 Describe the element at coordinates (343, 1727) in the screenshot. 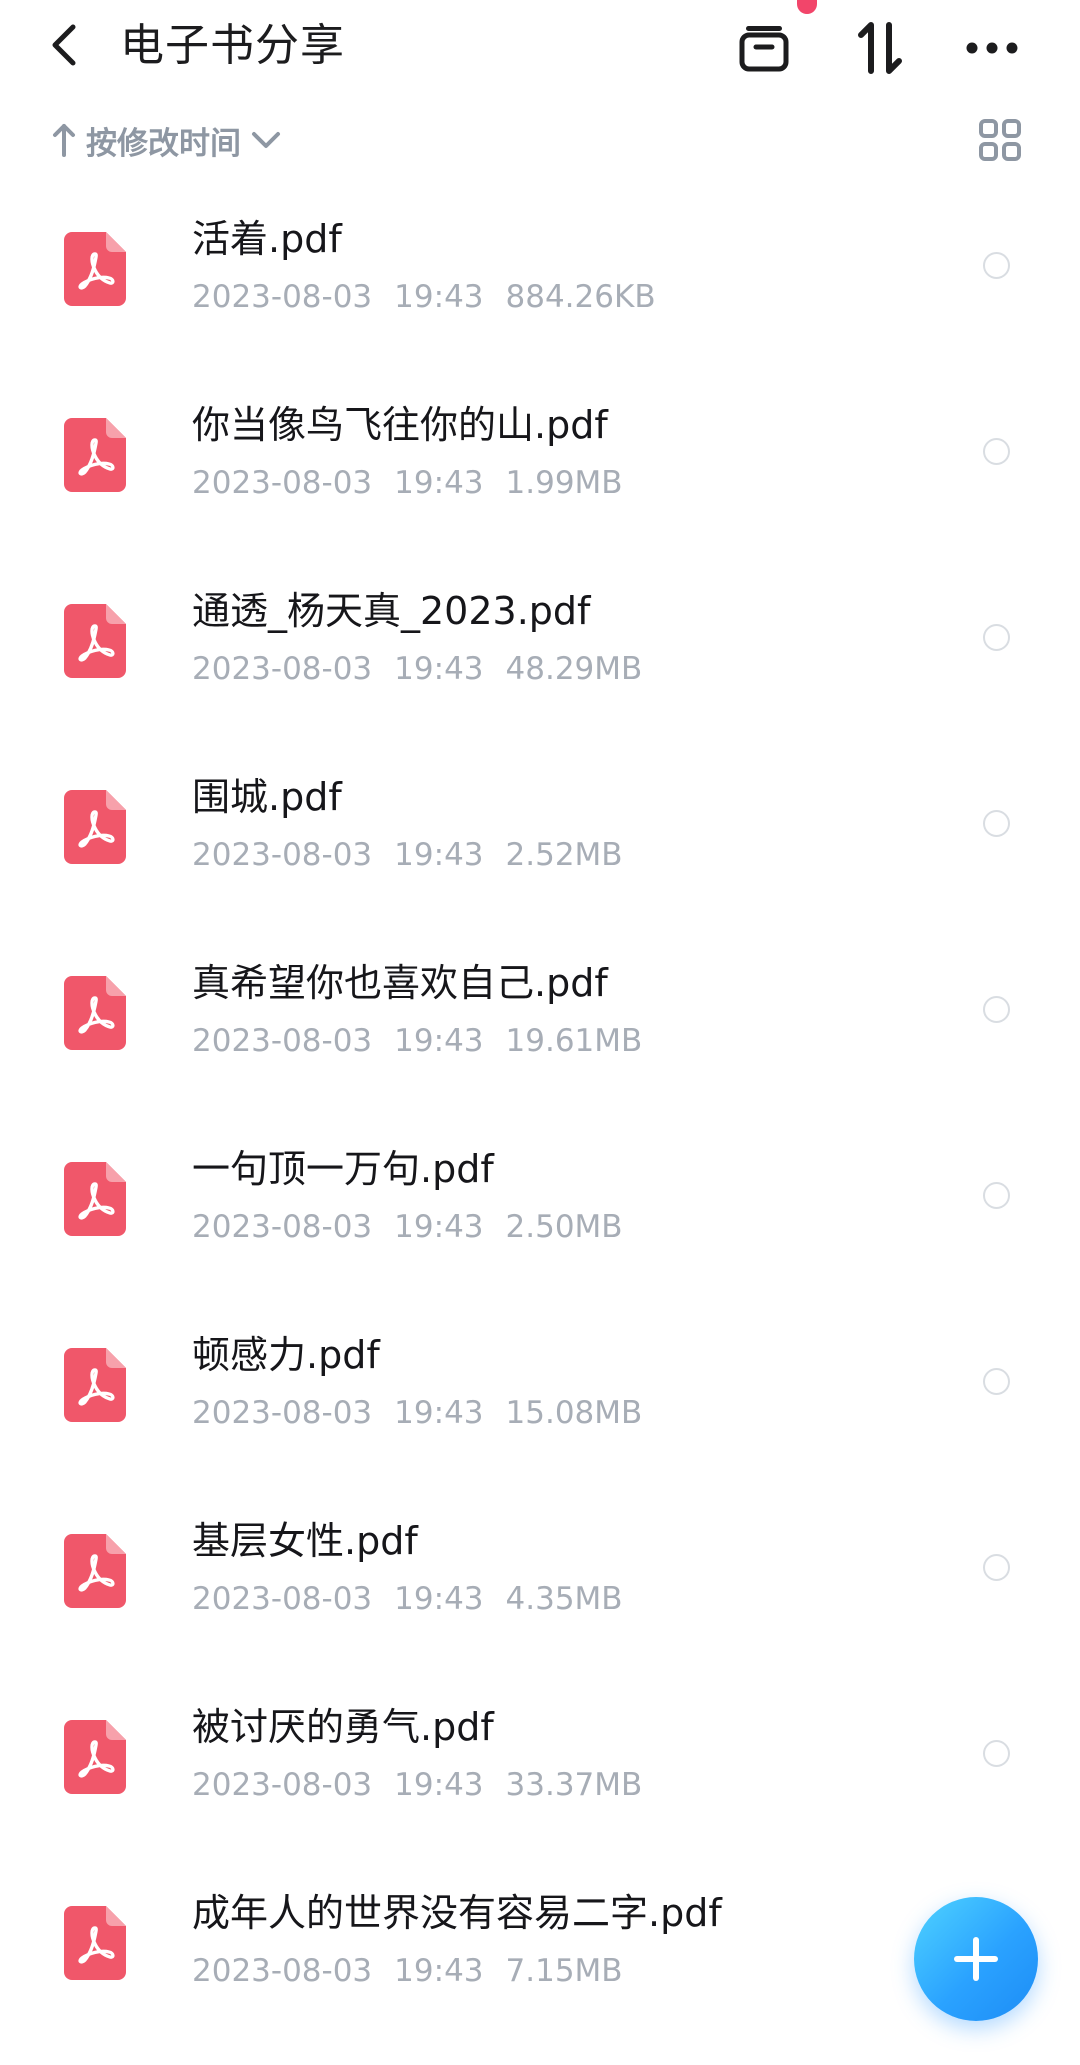

I see `file-name: 被讨厌的勇气.pdf` at that location.